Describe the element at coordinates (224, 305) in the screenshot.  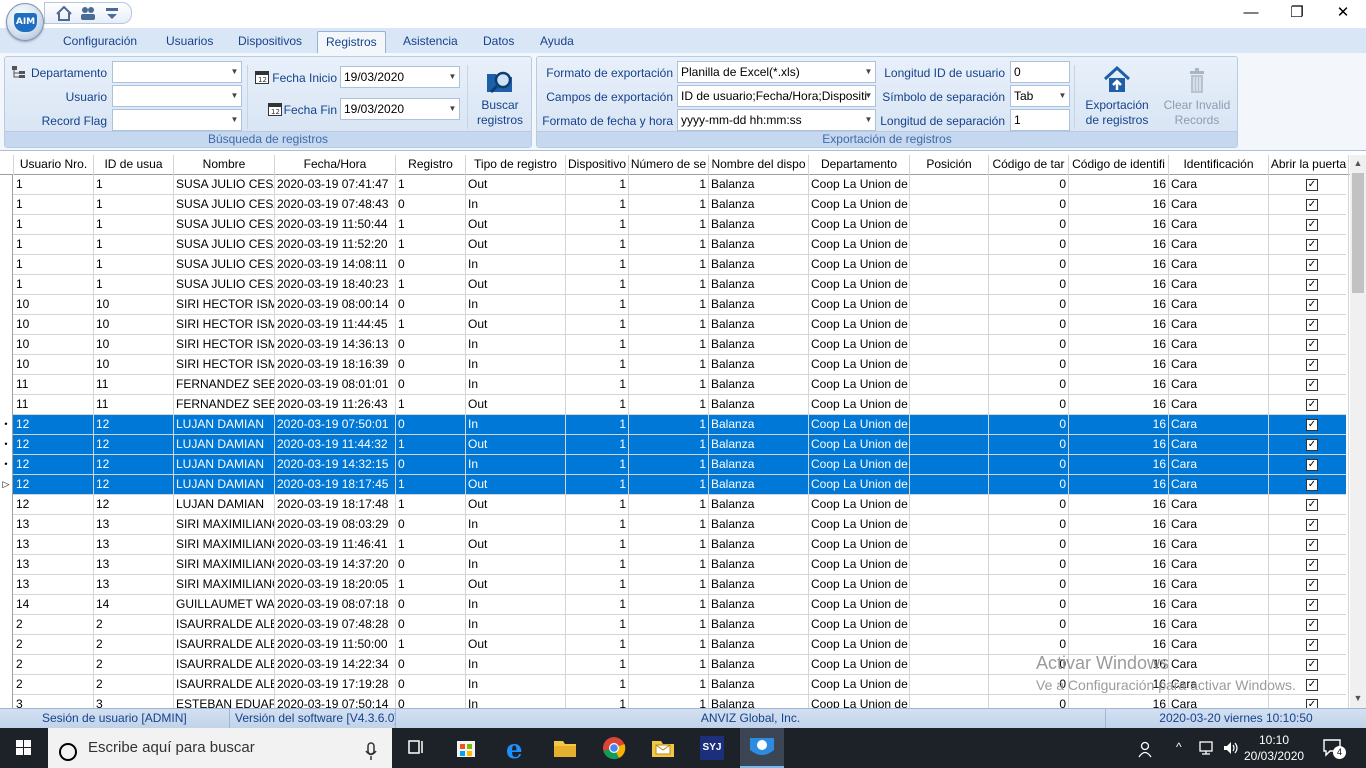
I see `cell-name: SIRI HECTOR ISMAEL` at that location.